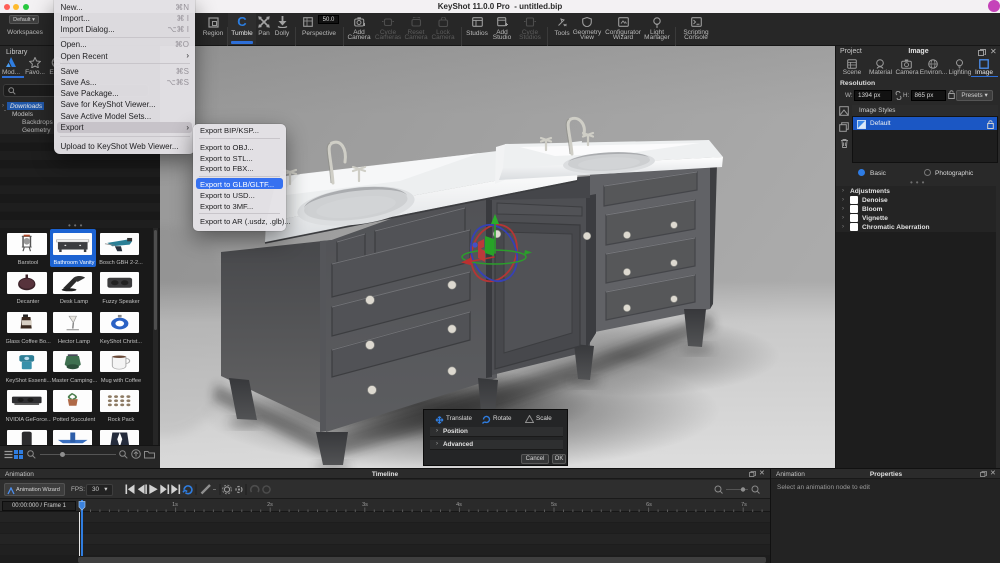  What do you see at coordinates (365, 505) in the screenshot?
I see `svg-text: 3s` at bounding box center [365, 505].